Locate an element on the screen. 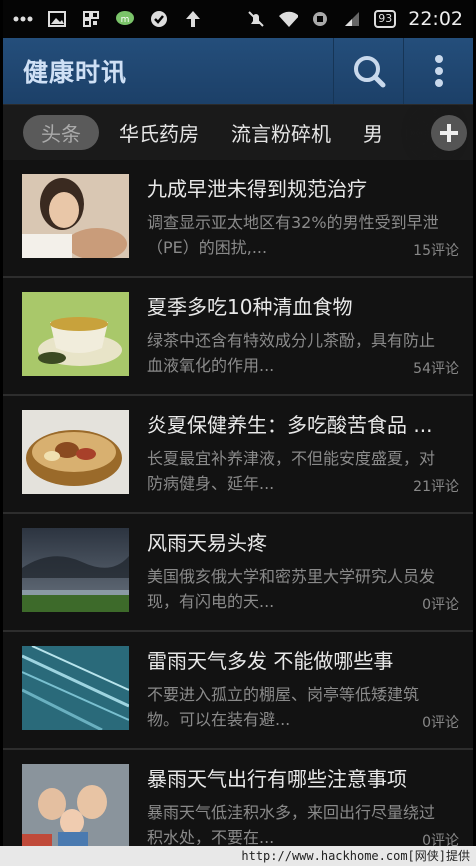  mute-icon is located at coordinates (256, 19).